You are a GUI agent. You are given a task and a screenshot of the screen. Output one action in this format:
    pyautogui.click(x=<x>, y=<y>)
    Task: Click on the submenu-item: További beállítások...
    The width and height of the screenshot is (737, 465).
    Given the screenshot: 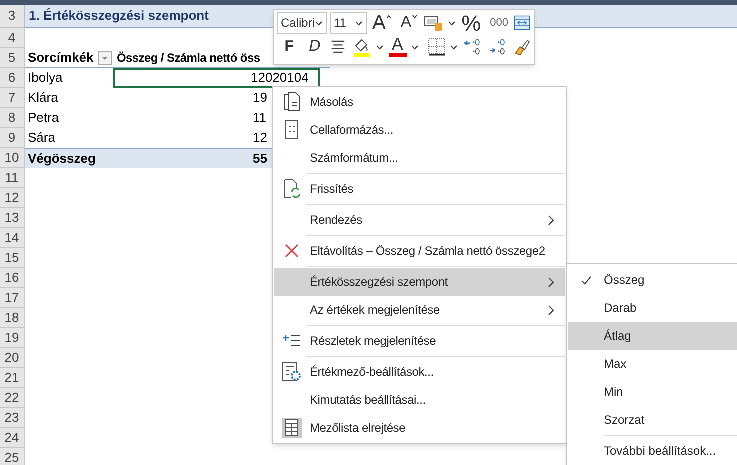 What is the action you would take?
    pyautogui.click(x=652, y=451)
    